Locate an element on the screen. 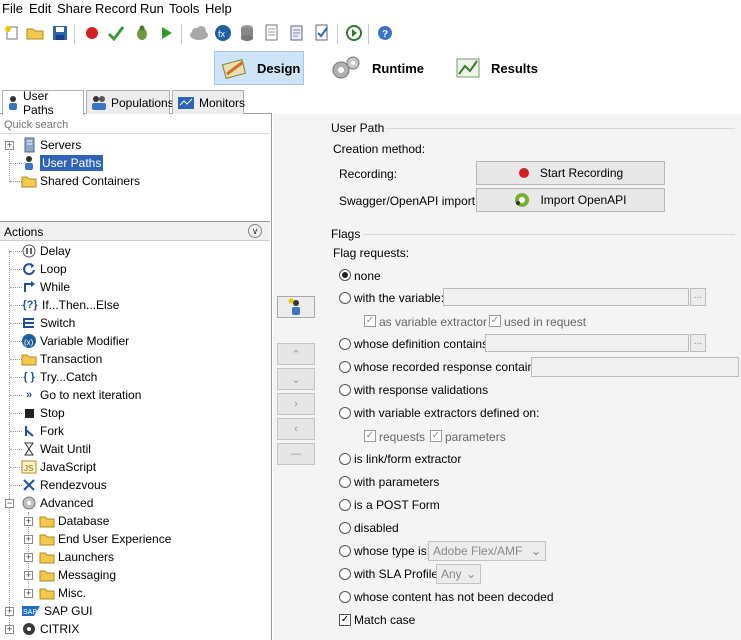 The width and height of the screenshot is (741, 640). variable-name-field is located at coordinates (566, 297).